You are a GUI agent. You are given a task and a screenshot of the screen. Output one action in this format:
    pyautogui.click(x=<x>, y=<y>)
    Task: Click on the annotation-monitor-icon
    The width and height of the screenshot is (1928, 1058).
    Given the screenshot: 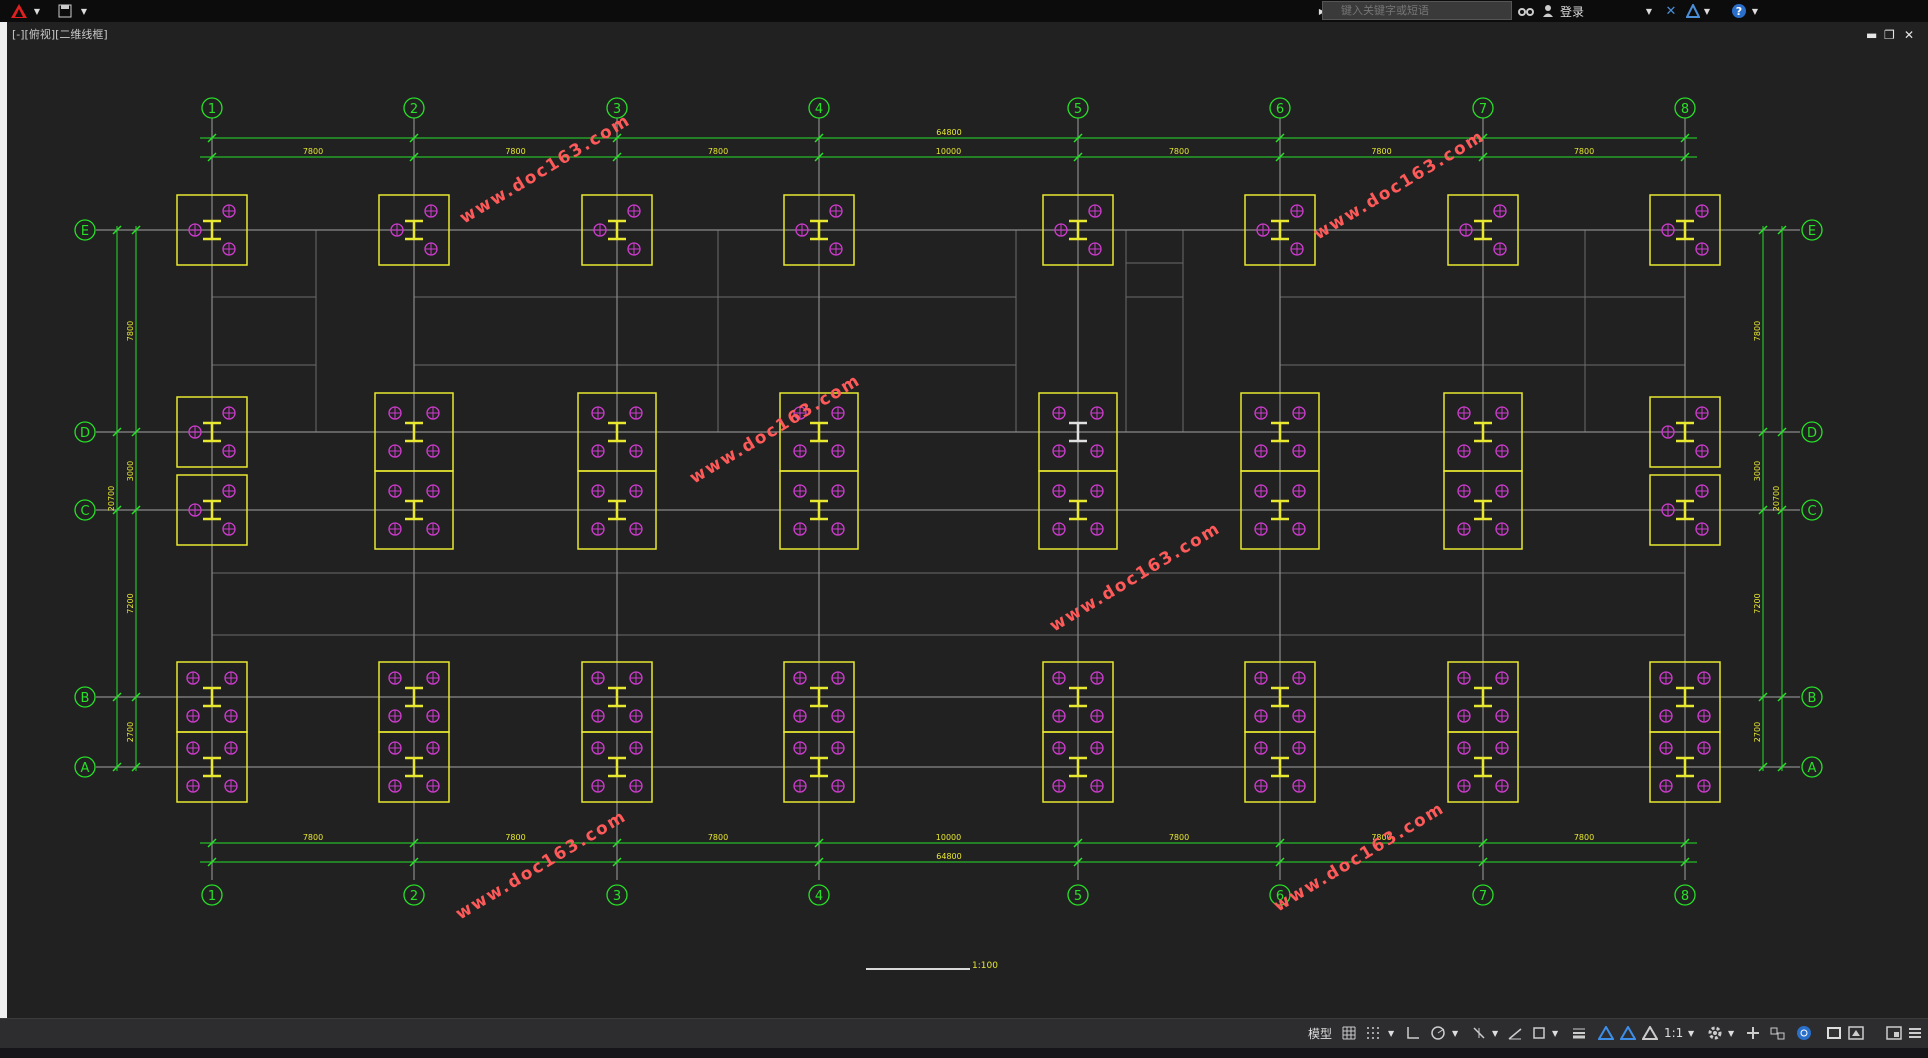 What is the action you would take?
    pyautogui.click(x=1753, y=1033)
    